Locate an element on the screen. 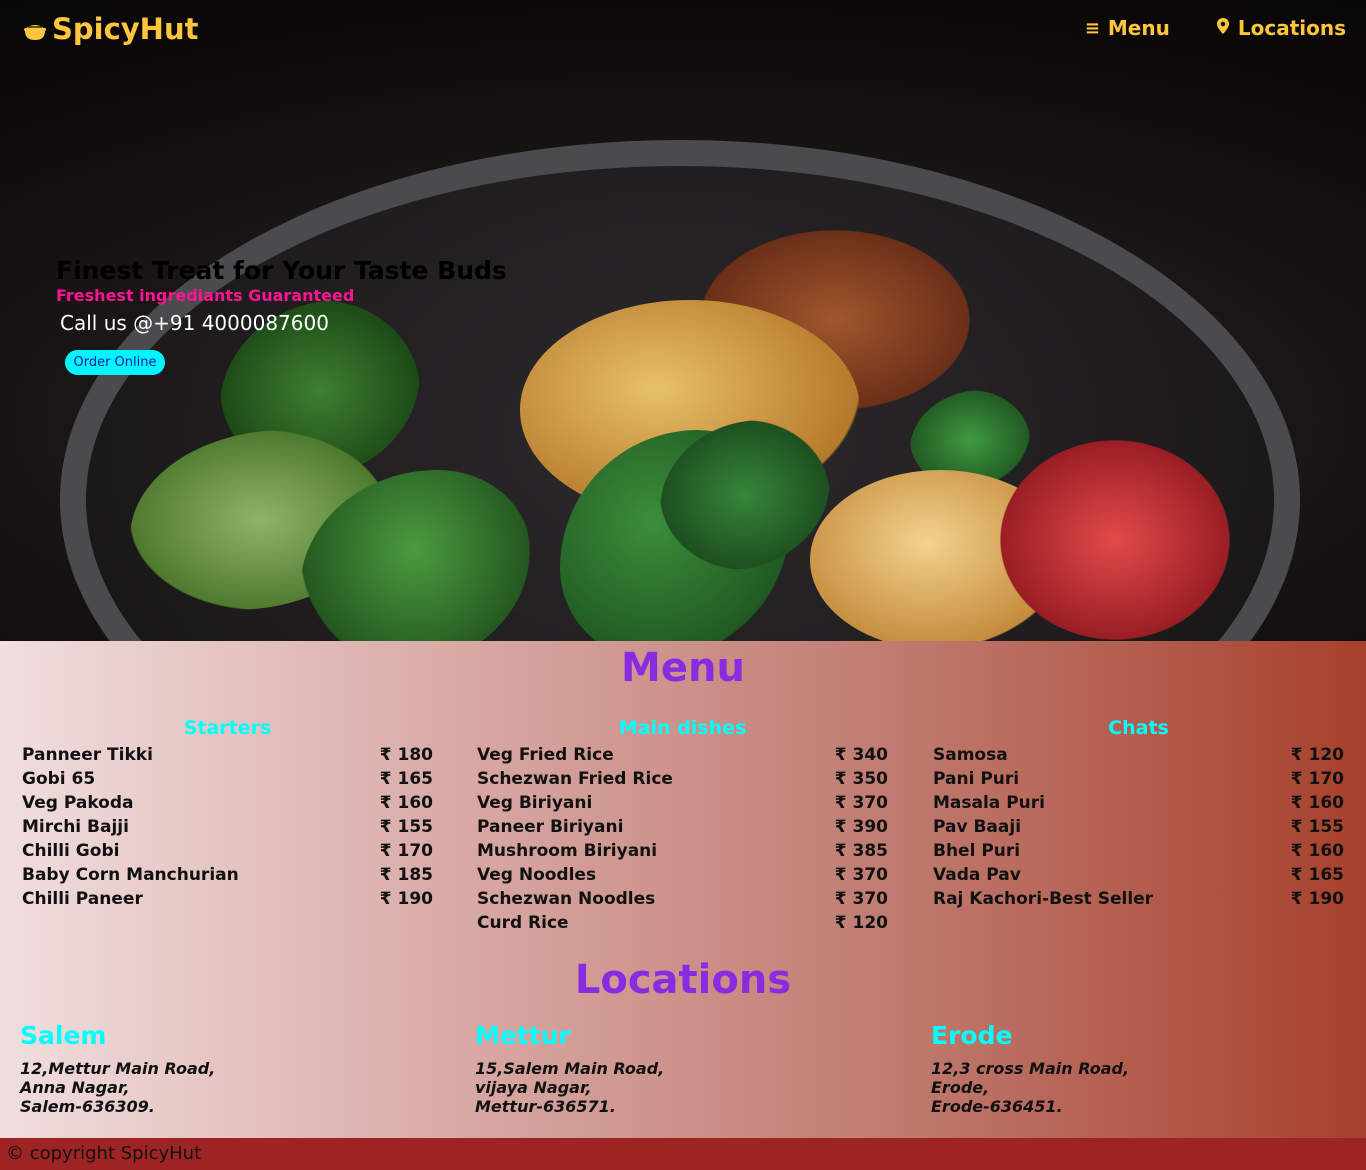  address-line: 12,3 cross Main Road, is located at coordinates (1030, 1068).